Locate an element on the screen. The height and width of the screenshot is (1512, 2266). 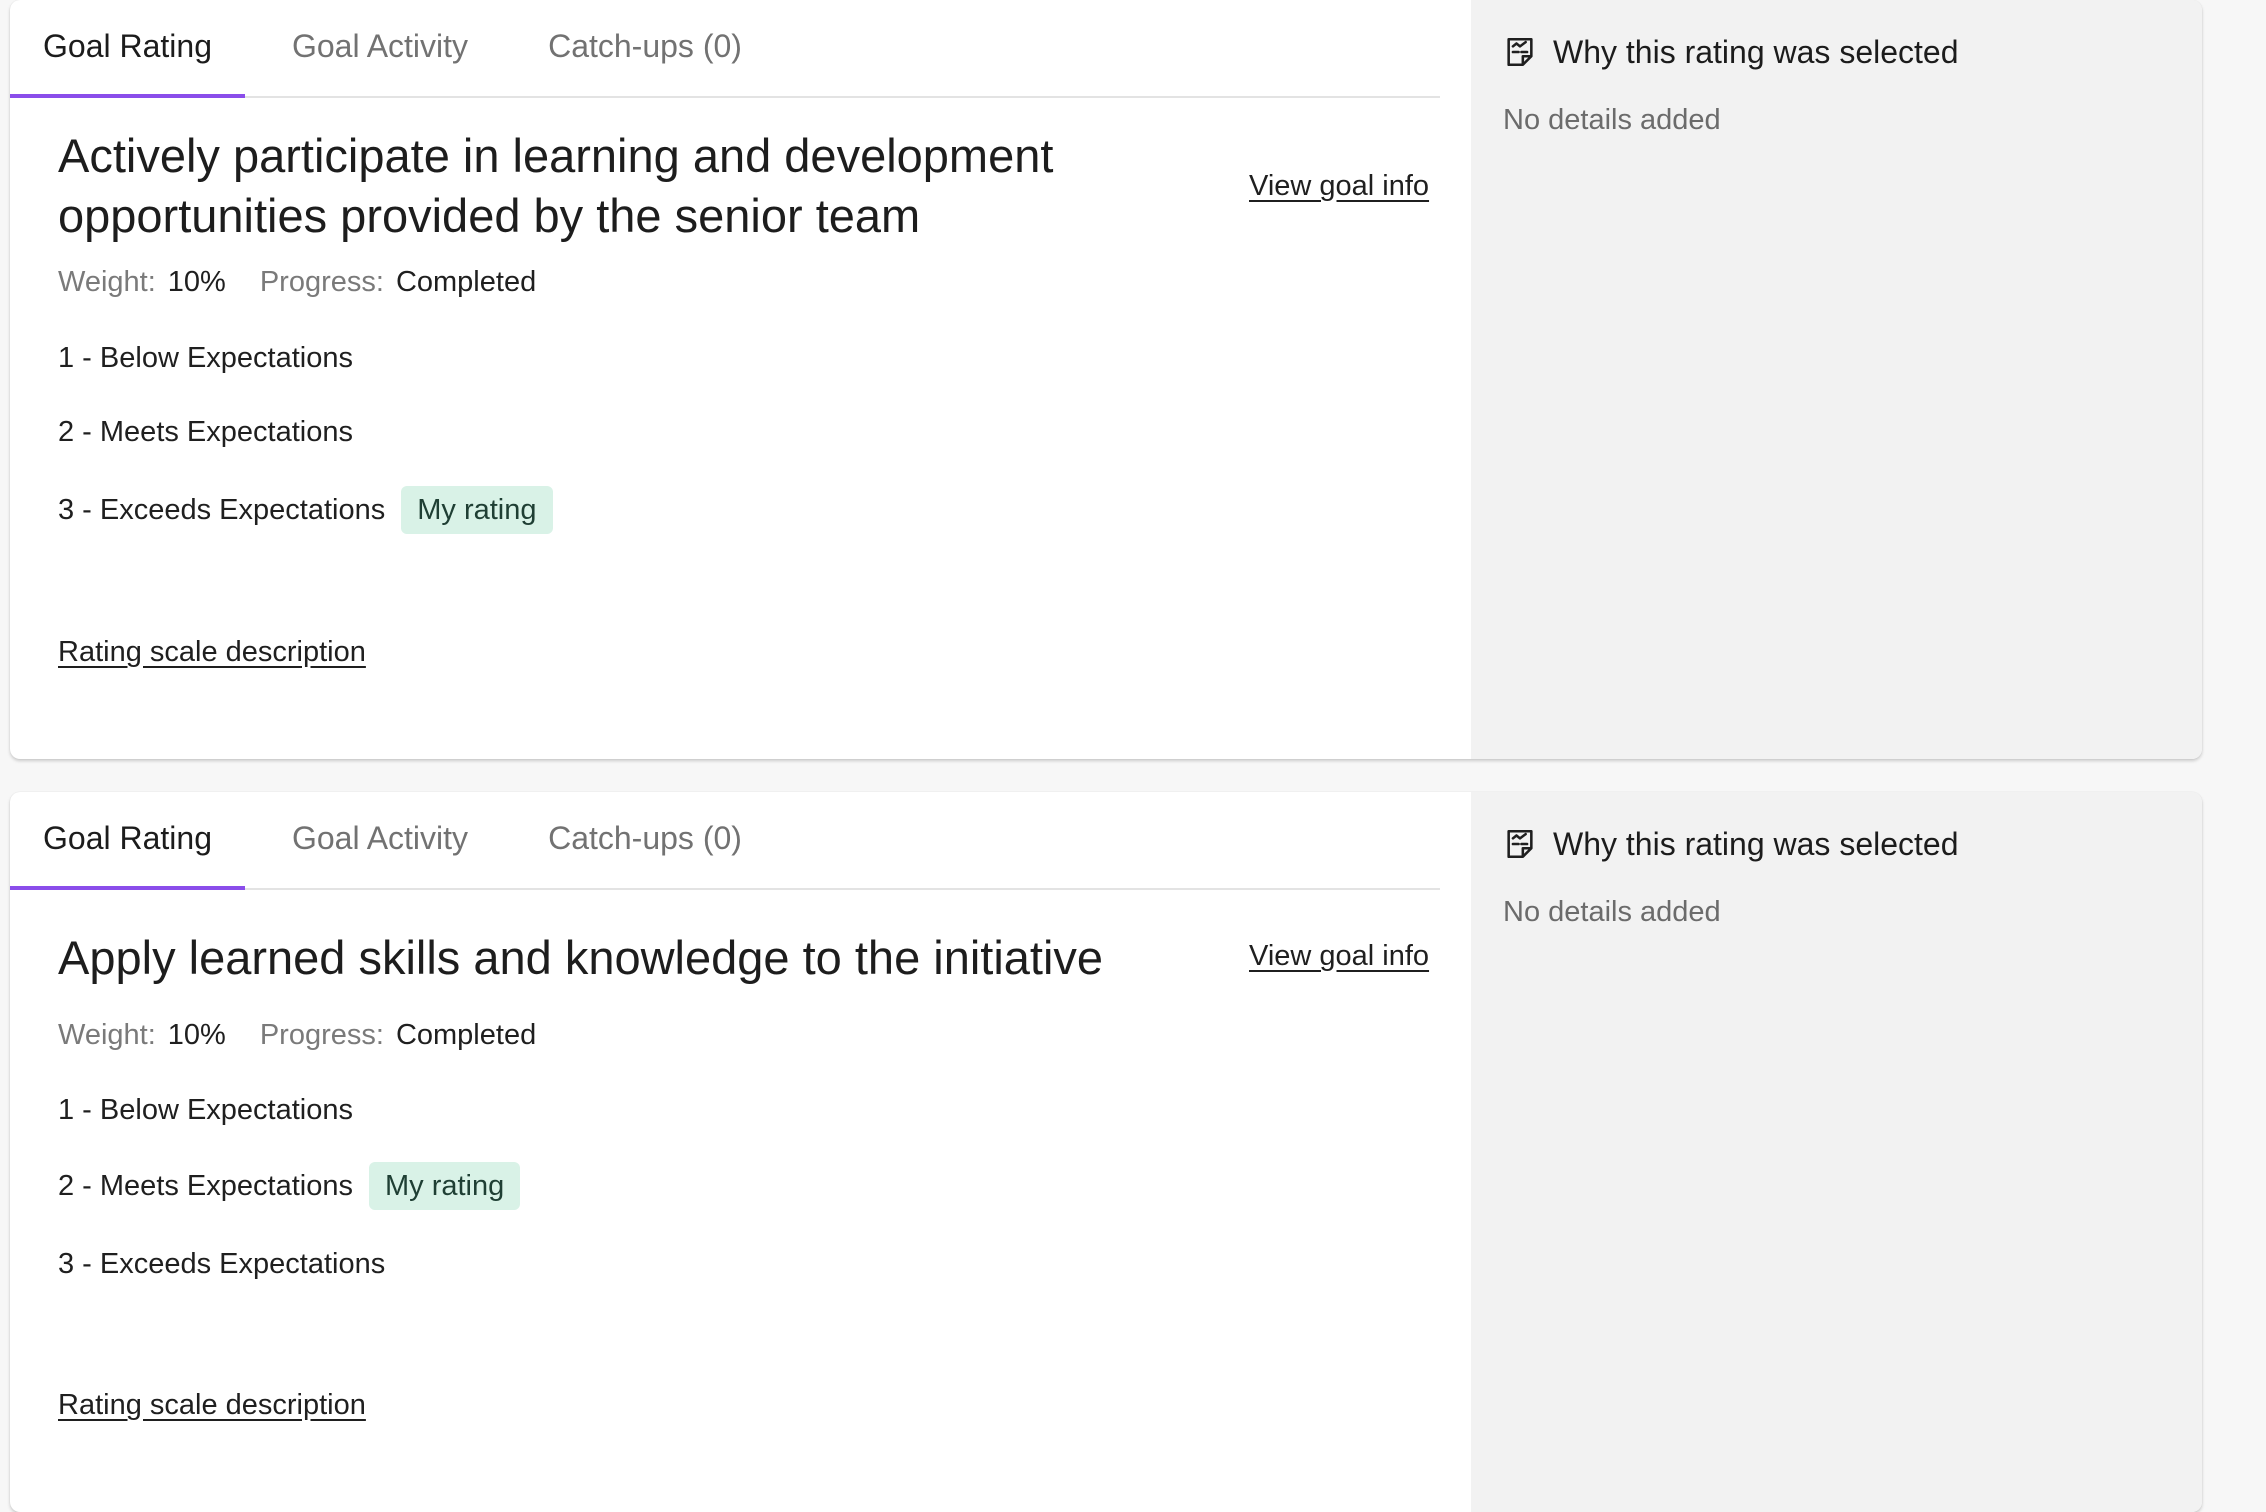
rating-option: 3 - Exceeds Expectations is located at coordinates (221, 1264).